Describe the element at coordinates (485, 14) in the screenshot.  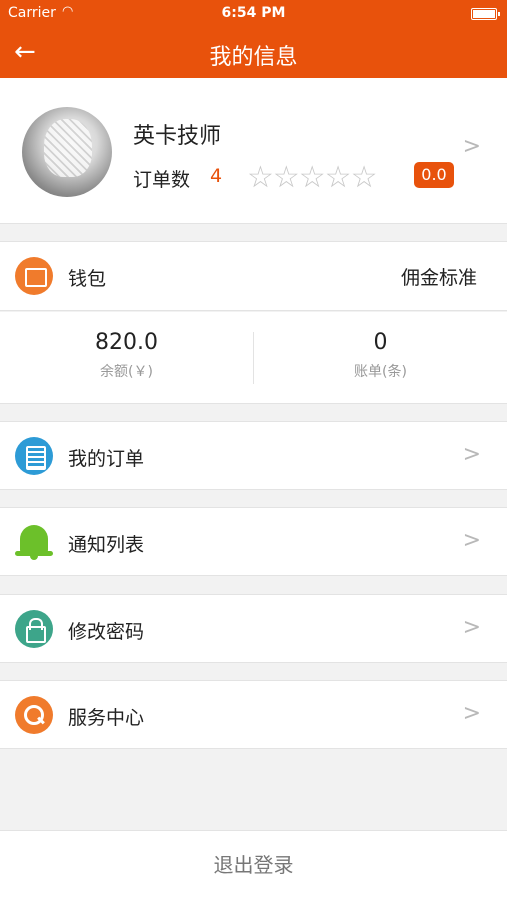
I see `battery-icon` at that location.